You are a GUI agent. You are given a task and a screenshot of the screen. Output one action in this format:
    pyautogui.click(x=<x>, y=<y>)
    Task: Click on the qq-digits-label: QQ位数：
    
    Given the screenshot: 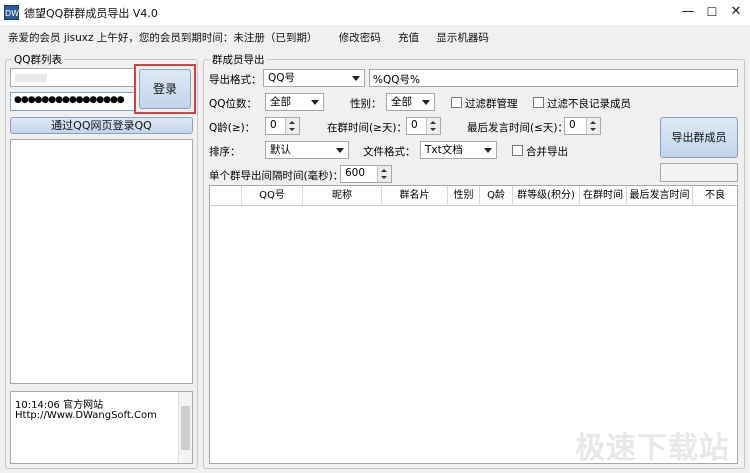 What is the action you would take?
    pyautogui.click(x=233, y=104)
    